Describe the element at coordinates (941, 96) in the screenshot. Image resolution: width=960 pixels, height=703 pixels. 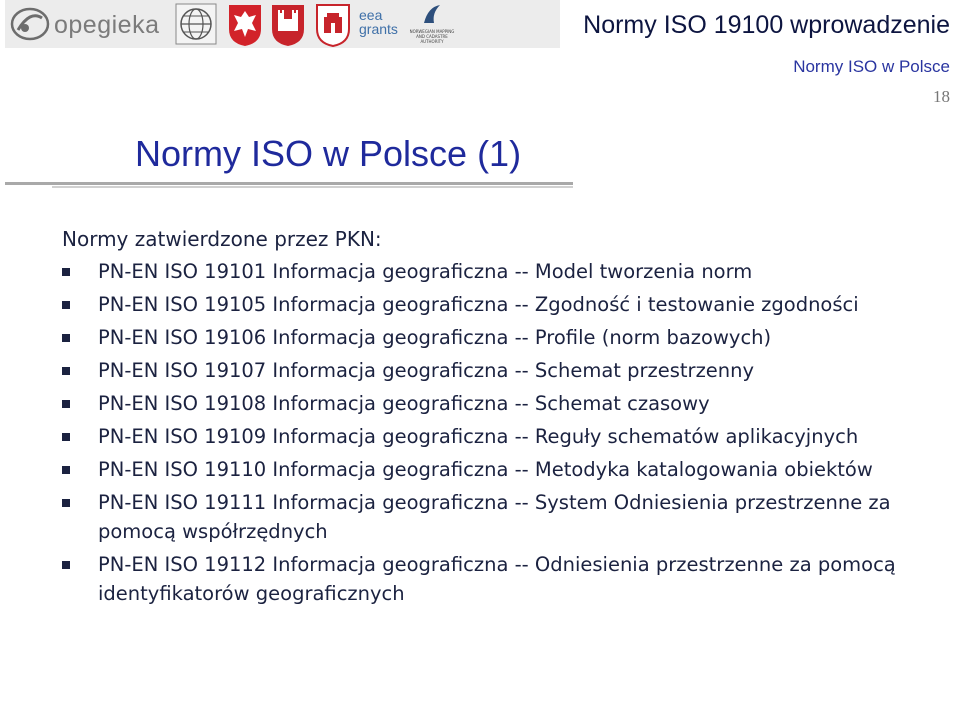
I see `page-number: 18` at that location.